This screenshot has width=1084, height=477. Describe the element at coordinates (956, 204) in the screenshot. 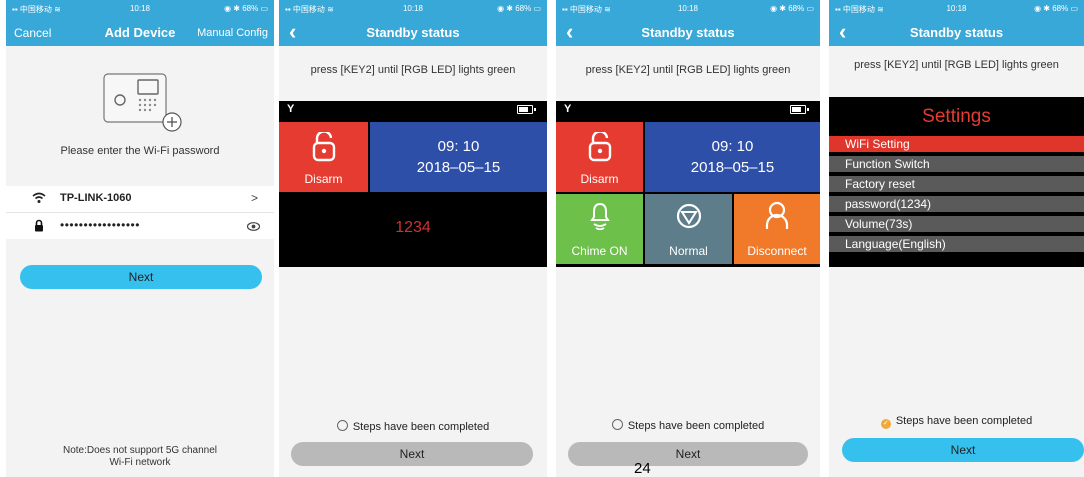

I see `menu-item-password: password(1234)` at that location.